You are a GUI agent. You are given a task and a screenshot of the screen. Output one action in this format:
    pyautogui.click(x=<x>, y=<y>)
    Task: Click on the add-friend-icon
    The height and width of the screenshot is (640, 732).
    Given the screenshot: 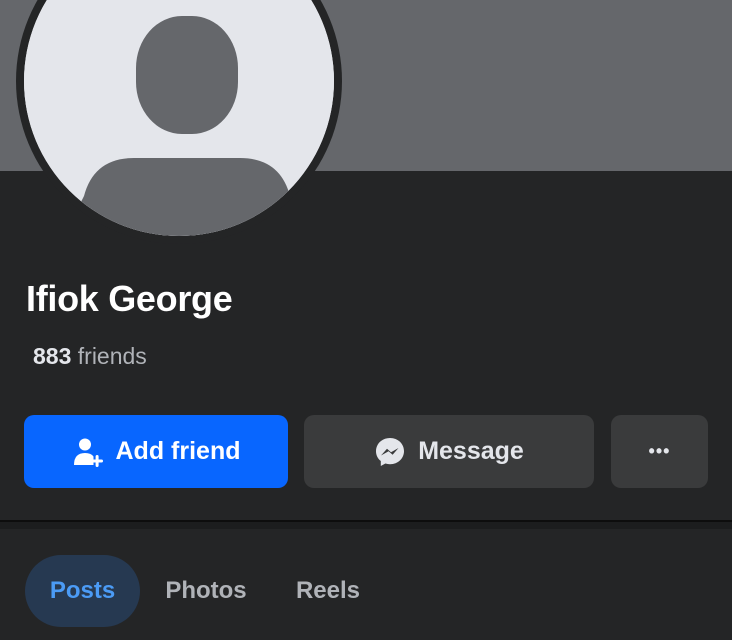 What is the action you would take?
    pyautogui.click(x=88, y=452)
    